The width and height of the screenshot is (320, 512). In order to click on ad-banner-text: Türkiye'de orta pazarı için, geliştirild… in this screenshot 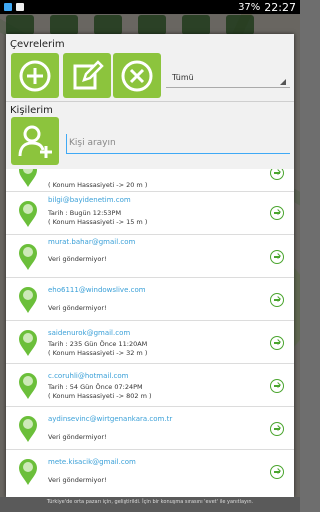, I will do `click(150, 502)`.